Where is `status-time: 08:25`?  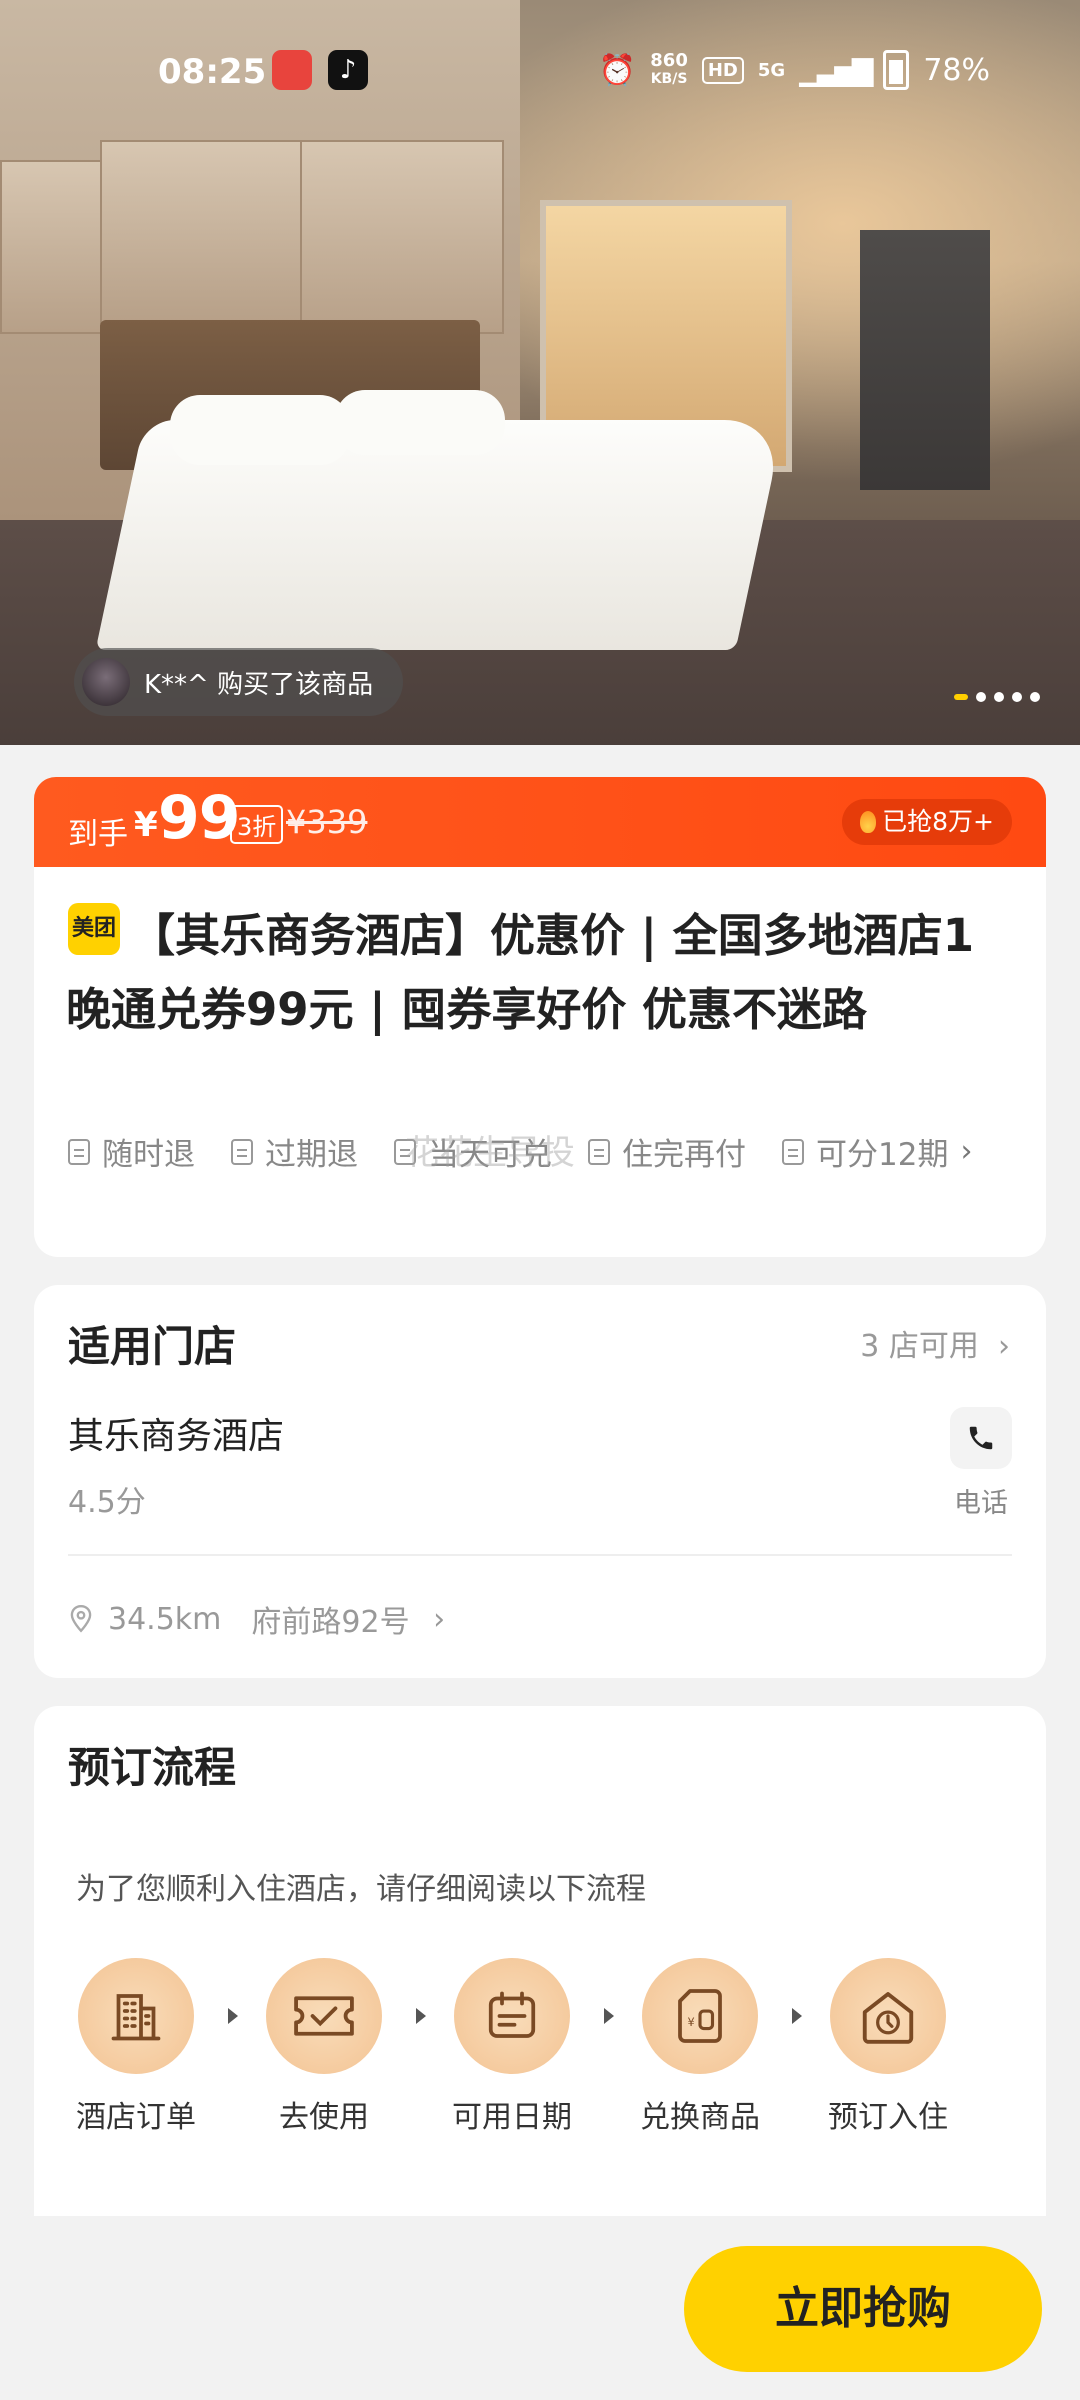 status-time: 08:25 is located at coordinates (212, 72).